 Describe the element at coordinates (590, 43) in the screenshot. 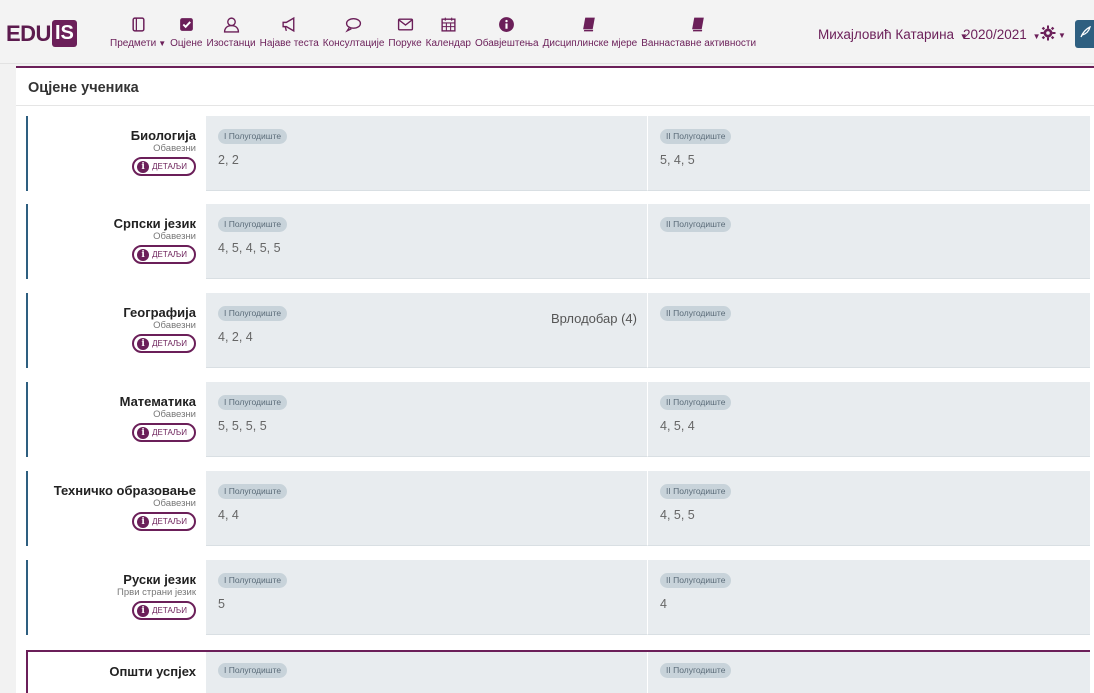

I see `nav-label: Дисциплинске мјере` at that location.